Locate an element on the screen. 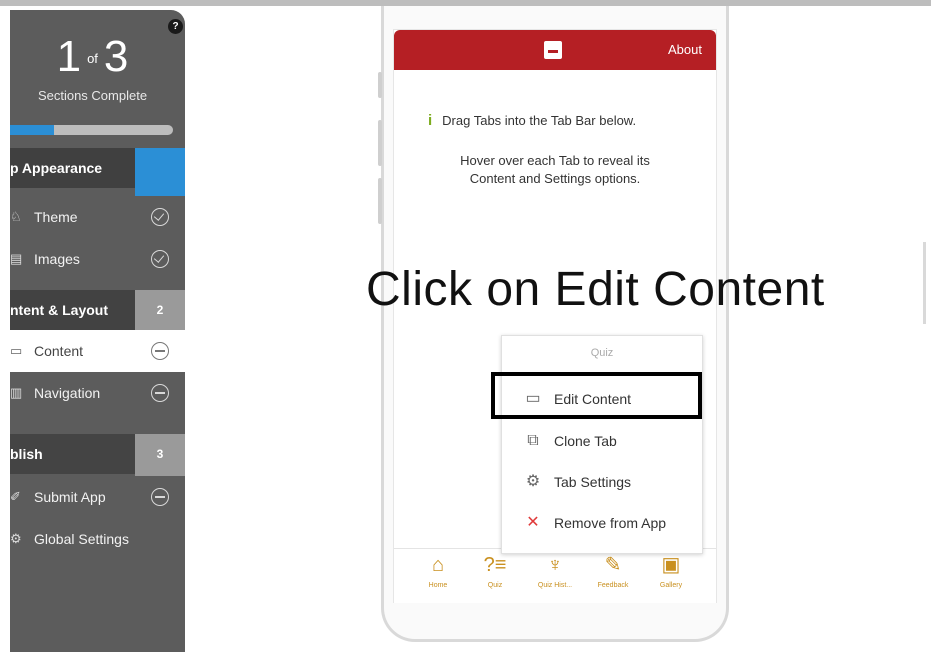  app-header: About is located at coordinates (555, 50).